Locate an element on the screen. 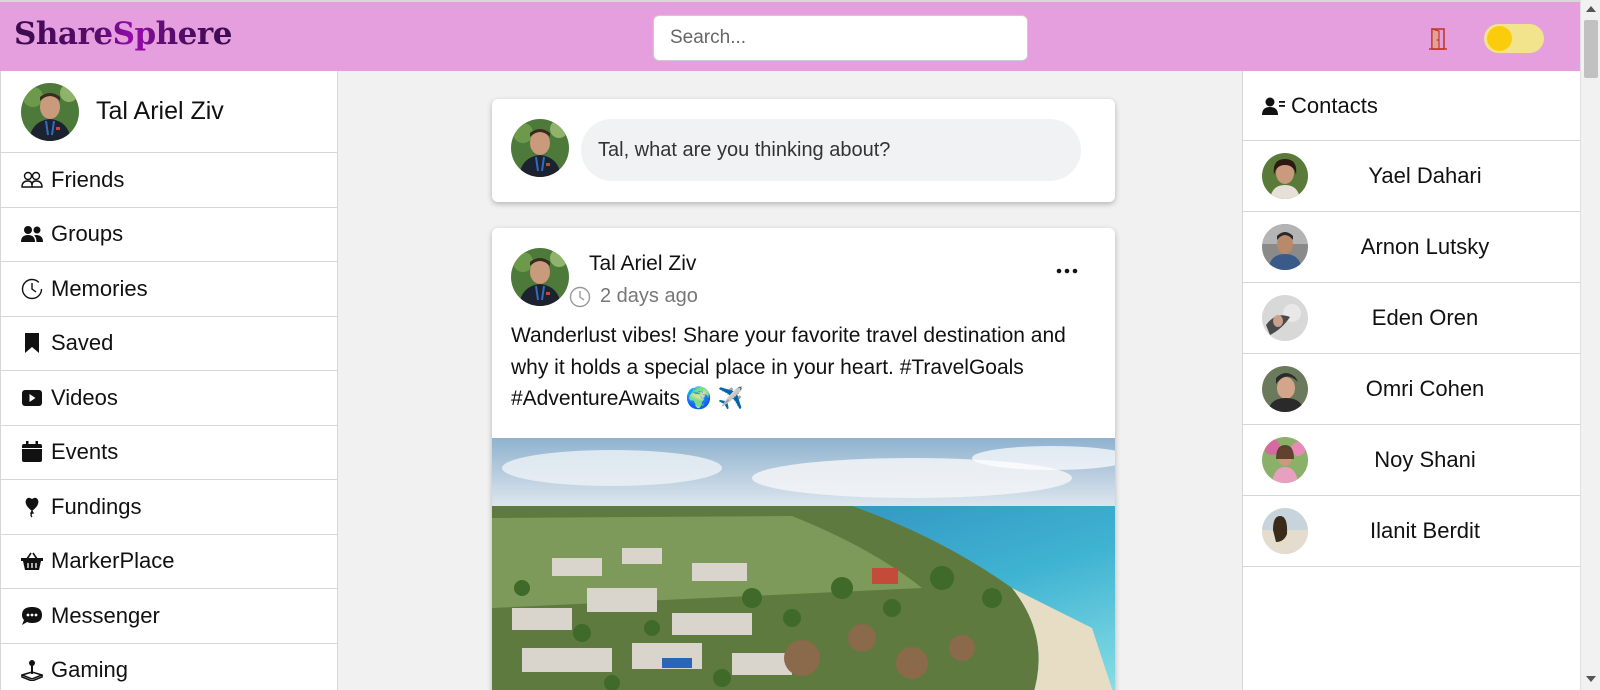  sidebar-item-groups: Groups is located at coordinates (169, 235).